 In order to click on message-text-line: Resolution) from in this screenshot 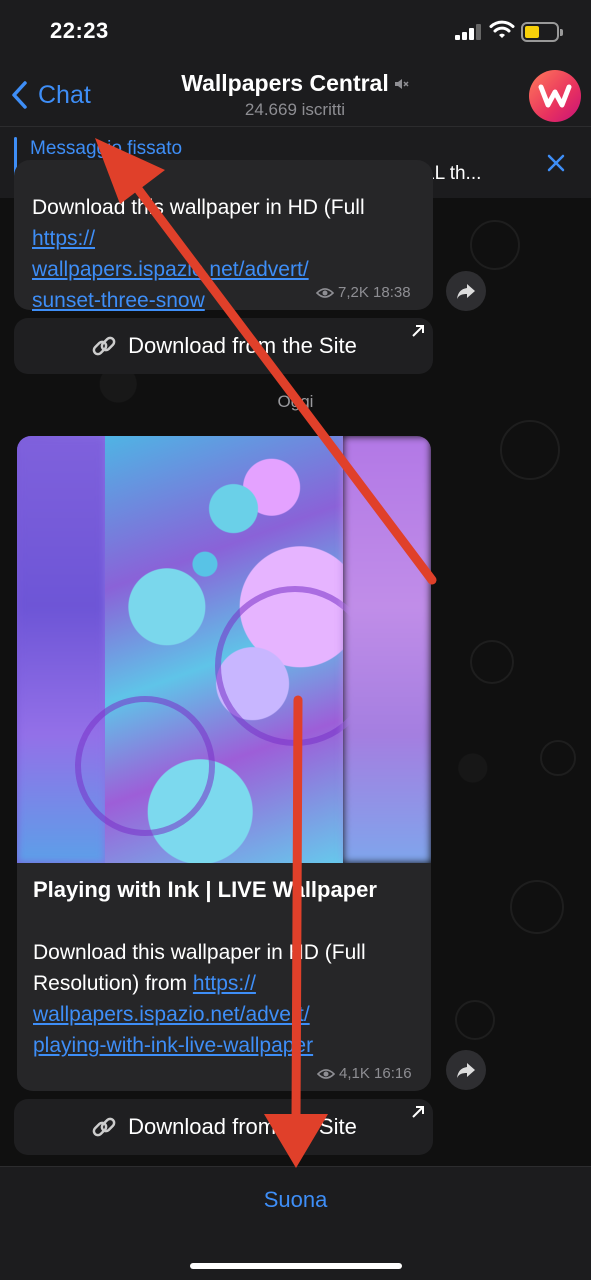, I will do `click(113, 983)`.